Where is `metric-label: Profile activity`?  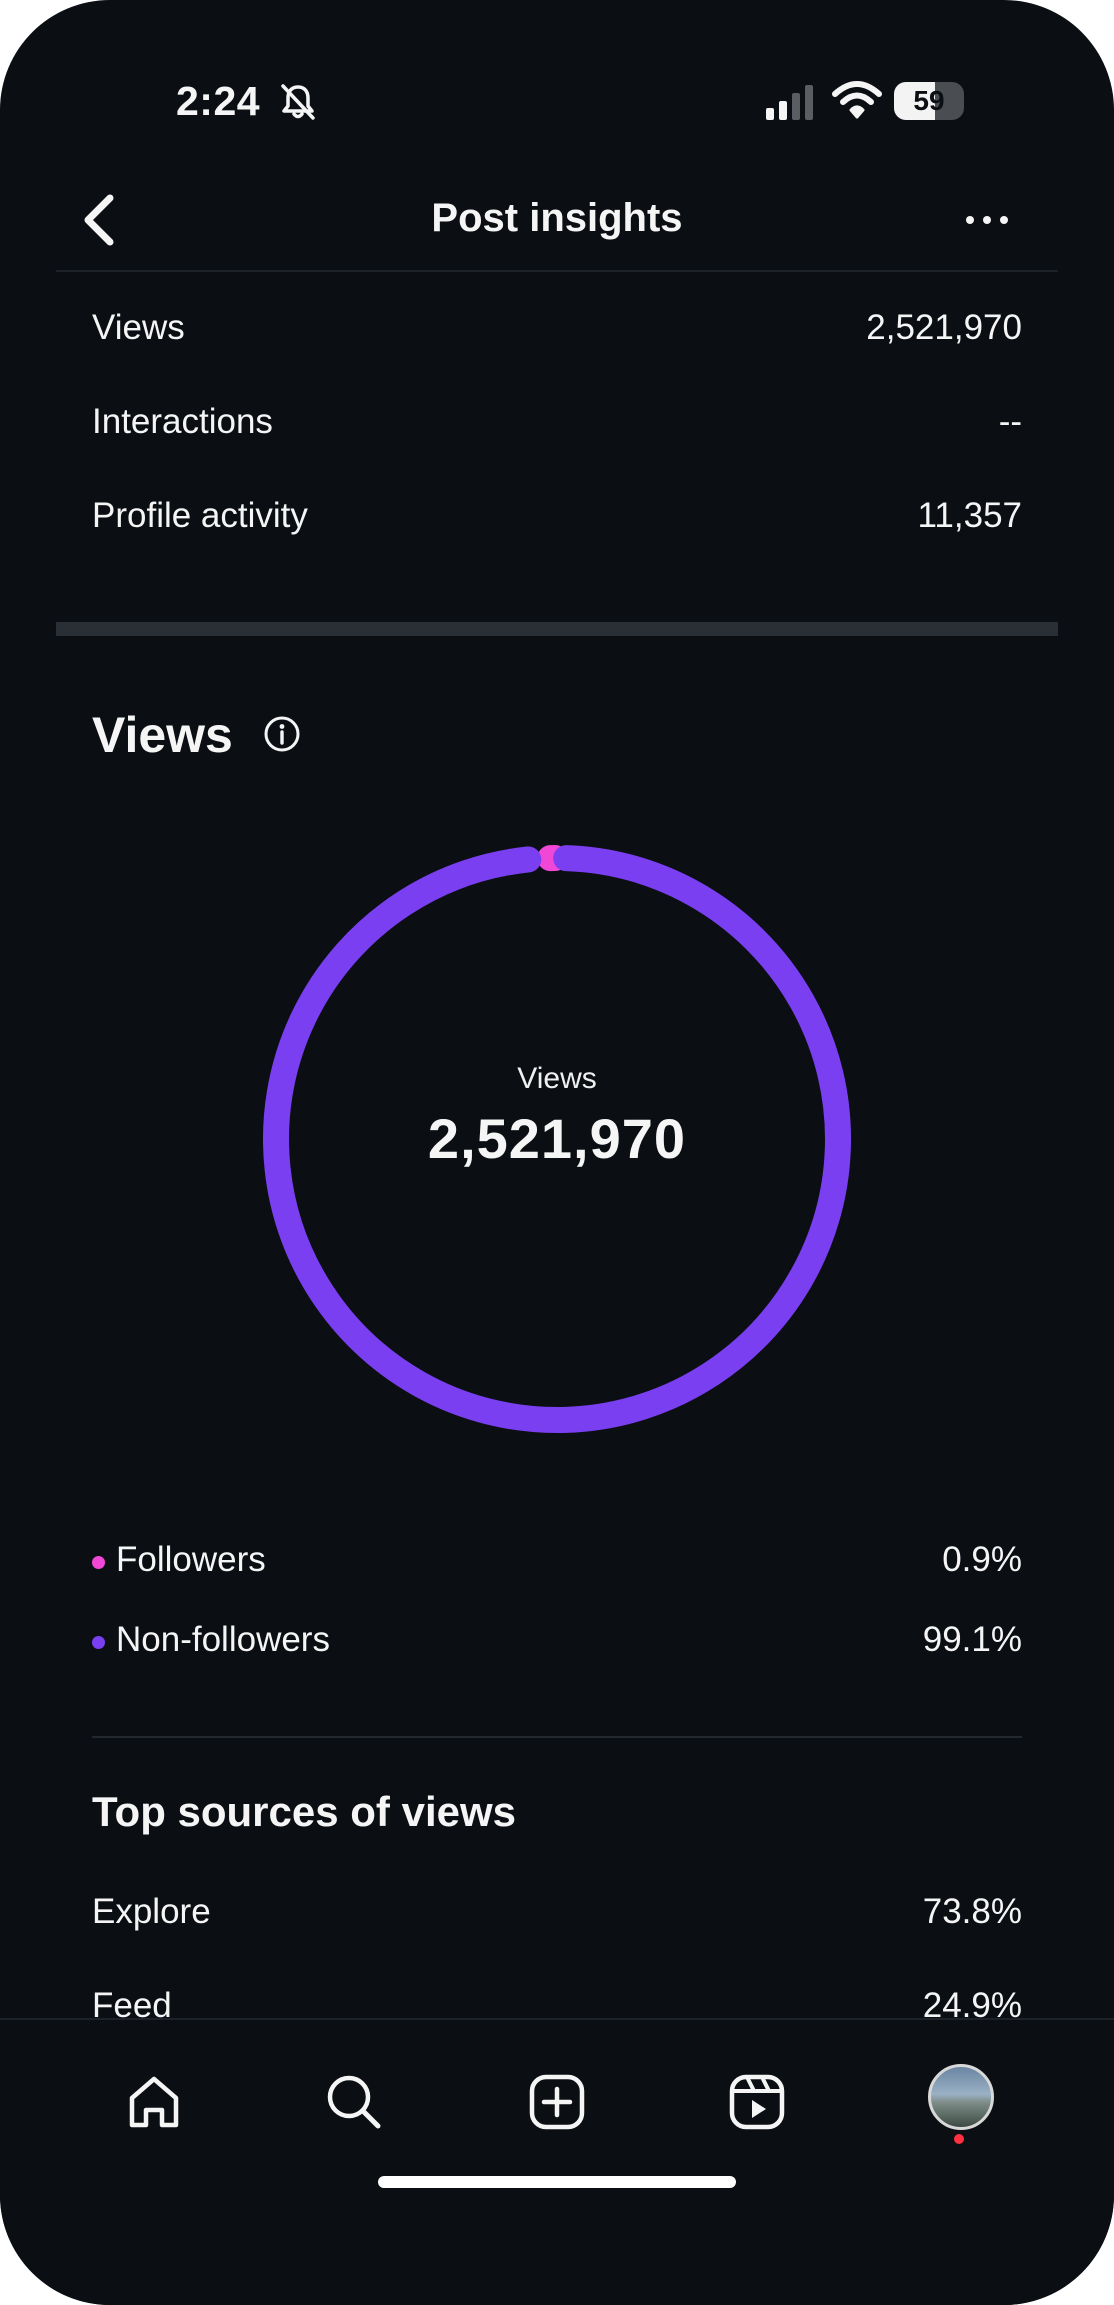 metric-label: Profile activity is located at coordinates (200, 515).